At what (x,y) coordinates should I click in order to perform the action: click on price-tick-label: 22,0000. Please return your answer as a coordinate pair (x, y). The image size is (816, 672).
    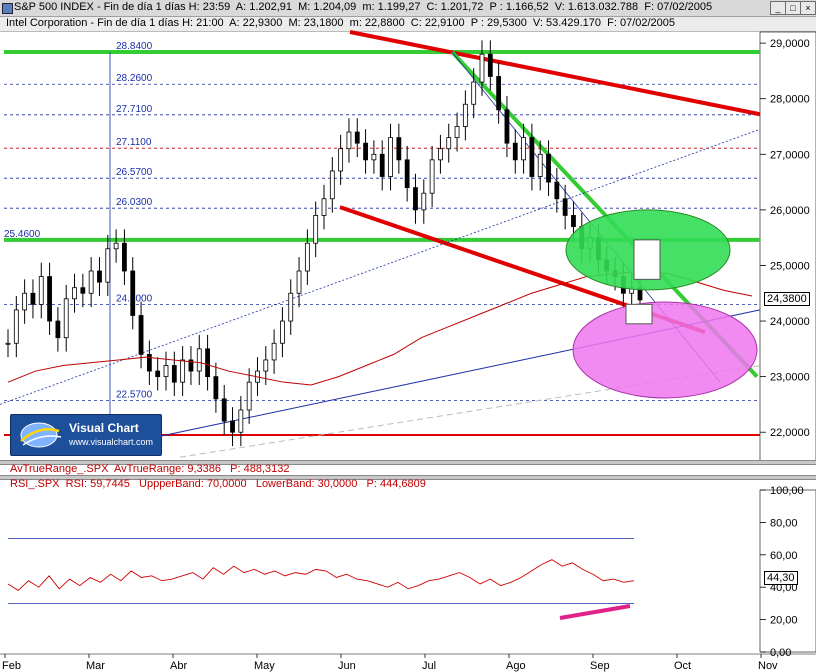
    Looking at the image, I should click on (790, 433).